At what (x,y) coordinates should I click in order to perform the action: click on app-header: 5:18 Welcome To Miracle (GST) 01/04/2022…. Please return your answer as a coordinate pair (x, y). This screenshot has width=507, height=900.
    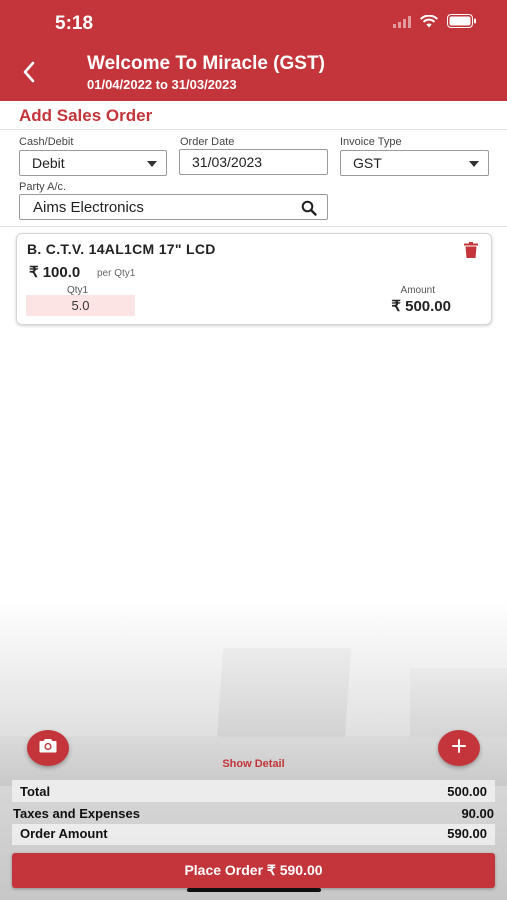
    Looking at the image, I should click on (253, 50).